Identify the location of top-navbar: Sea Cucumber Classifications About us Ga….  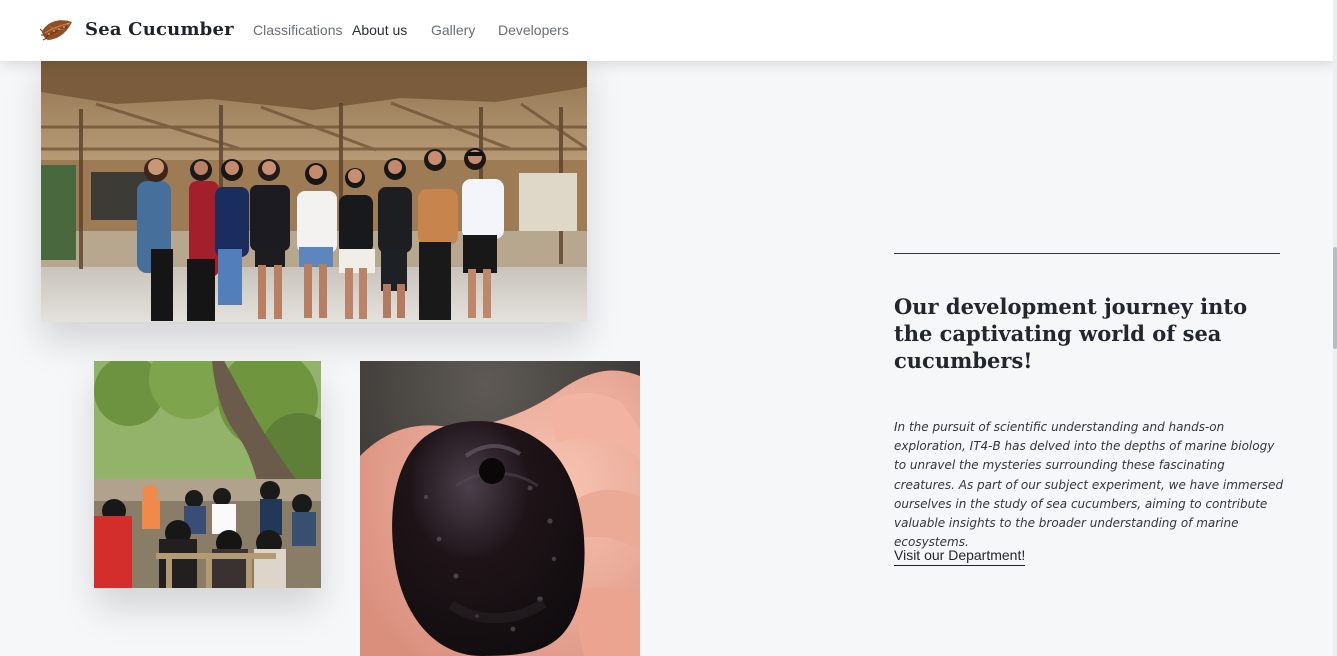
(668, 30).